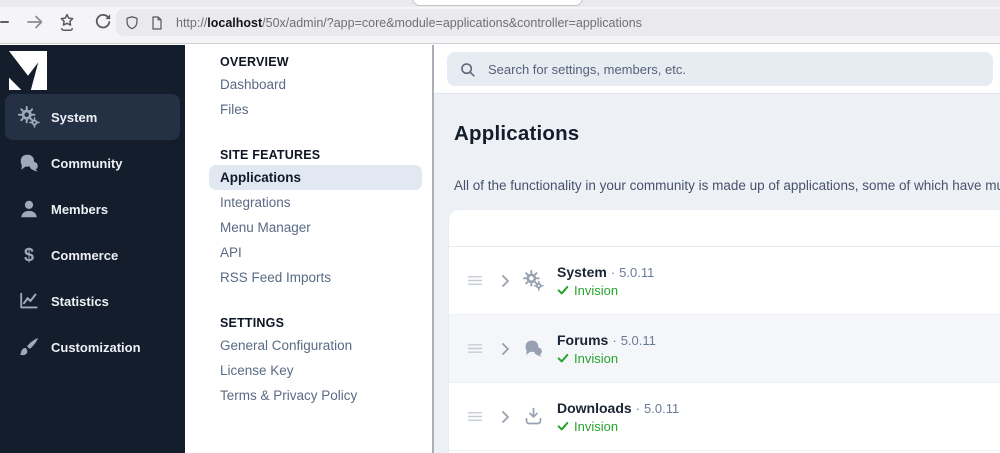 Image resolution: width=1000 pixels, height=453 pixels. Describe the element at coordinates (29, 347) in the screenshot. I see `paintbrush-icon` at that location.